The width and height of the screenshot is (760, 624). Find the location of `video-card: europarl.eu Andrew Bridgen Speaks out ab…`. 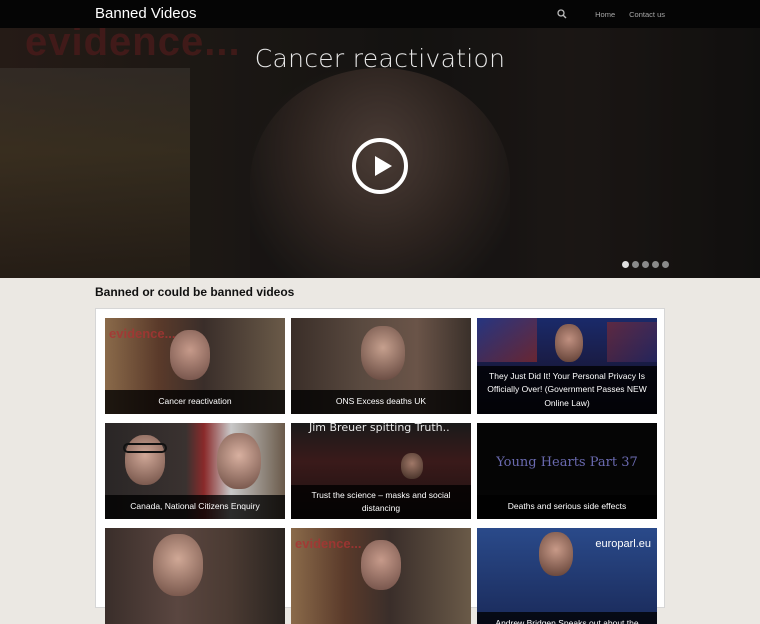

video-card: europarl.eu Andrew Bridgen Speaks out ab… is located at coordinates (567, 576).